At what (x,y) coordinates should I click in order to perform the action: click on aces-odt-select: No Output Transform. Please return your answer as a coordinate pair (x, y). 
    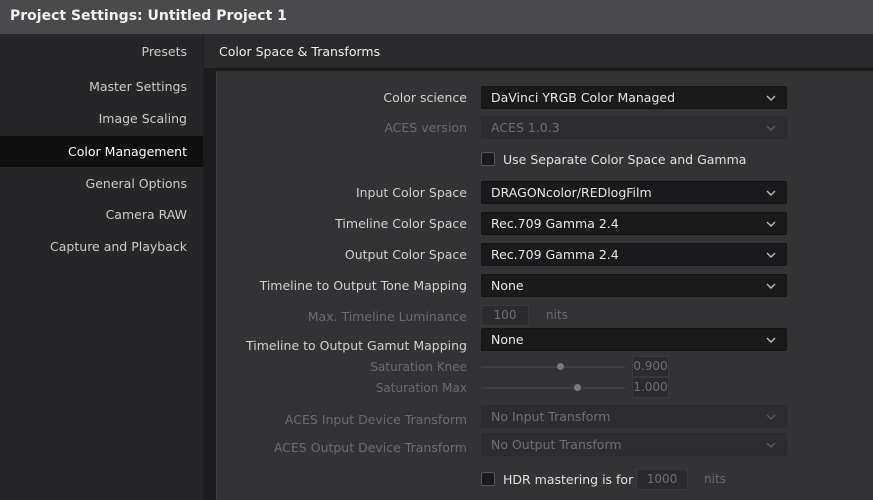
    Looking at the image, I should click on (634, 444).